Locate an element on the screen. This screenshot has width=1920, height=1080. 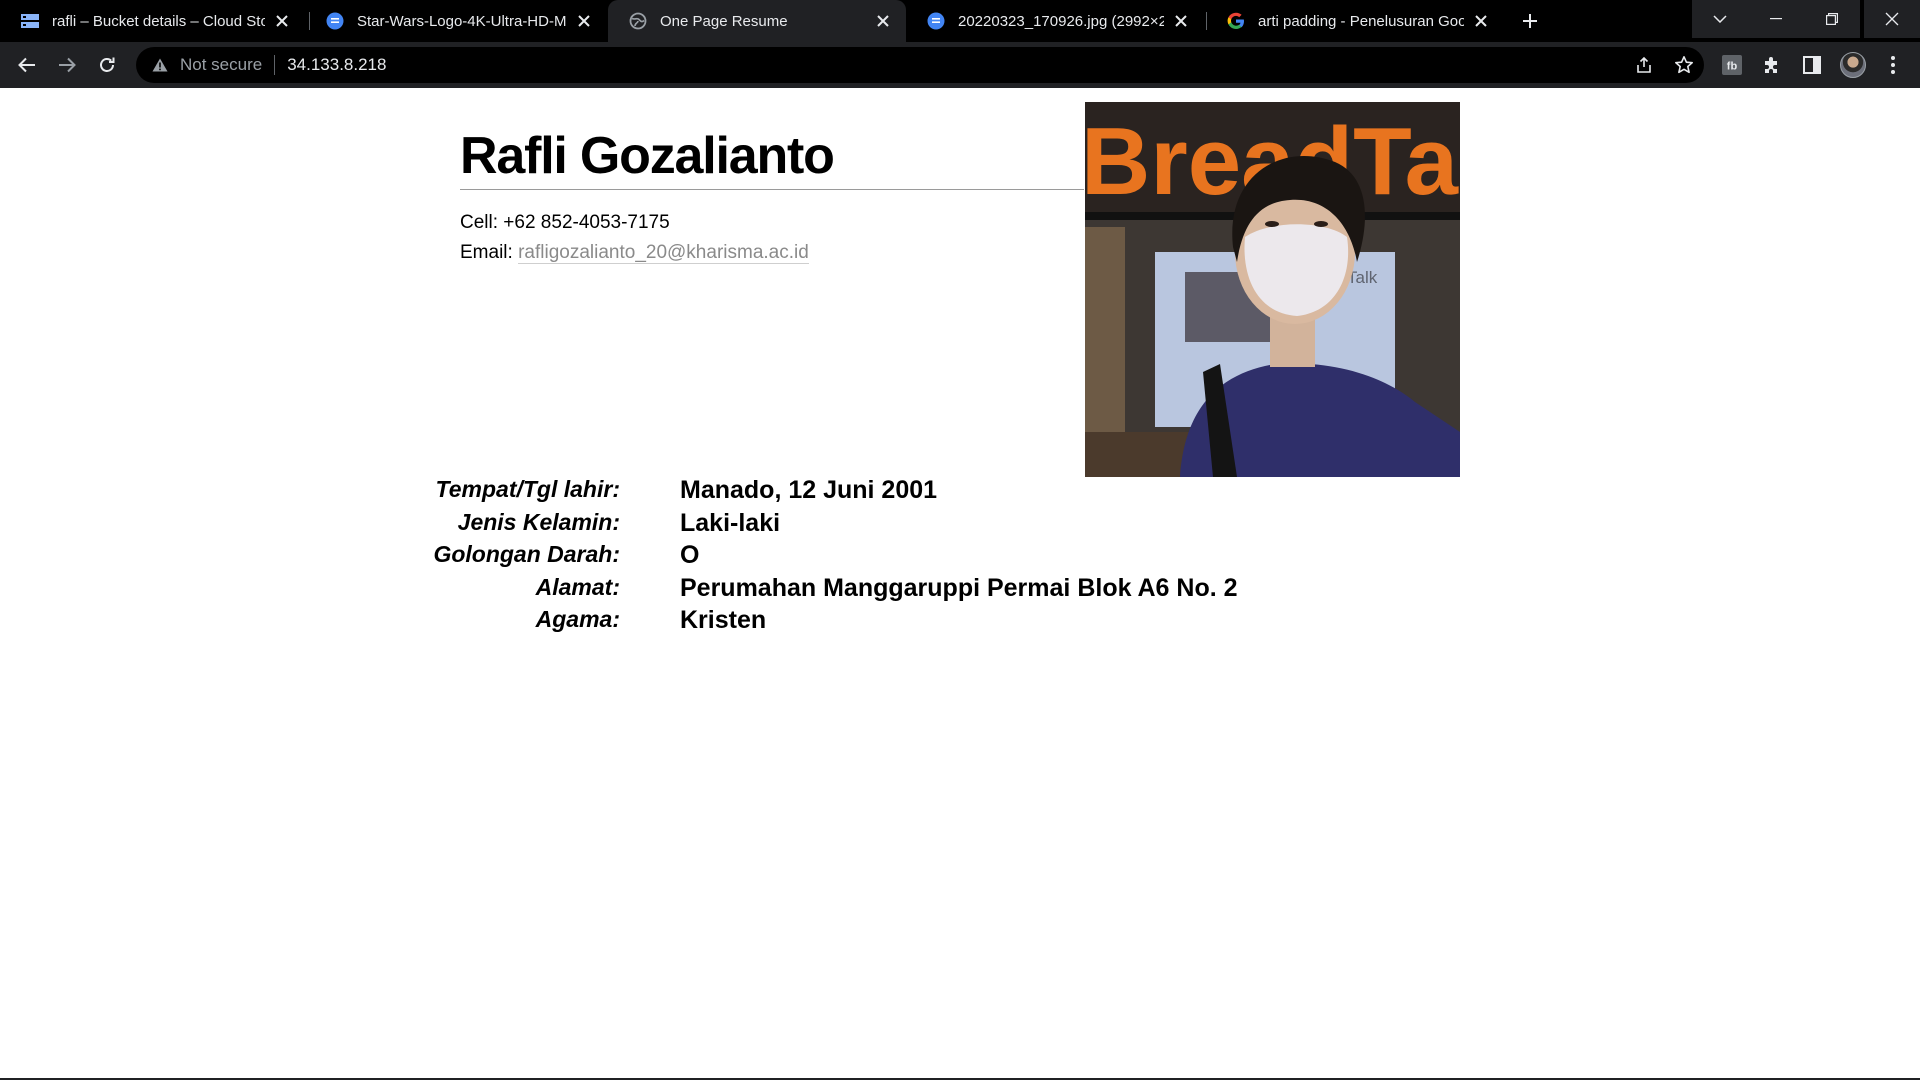
tab-title: arti padding - Penelusuran Googl is located at coordinates (1361, 21).